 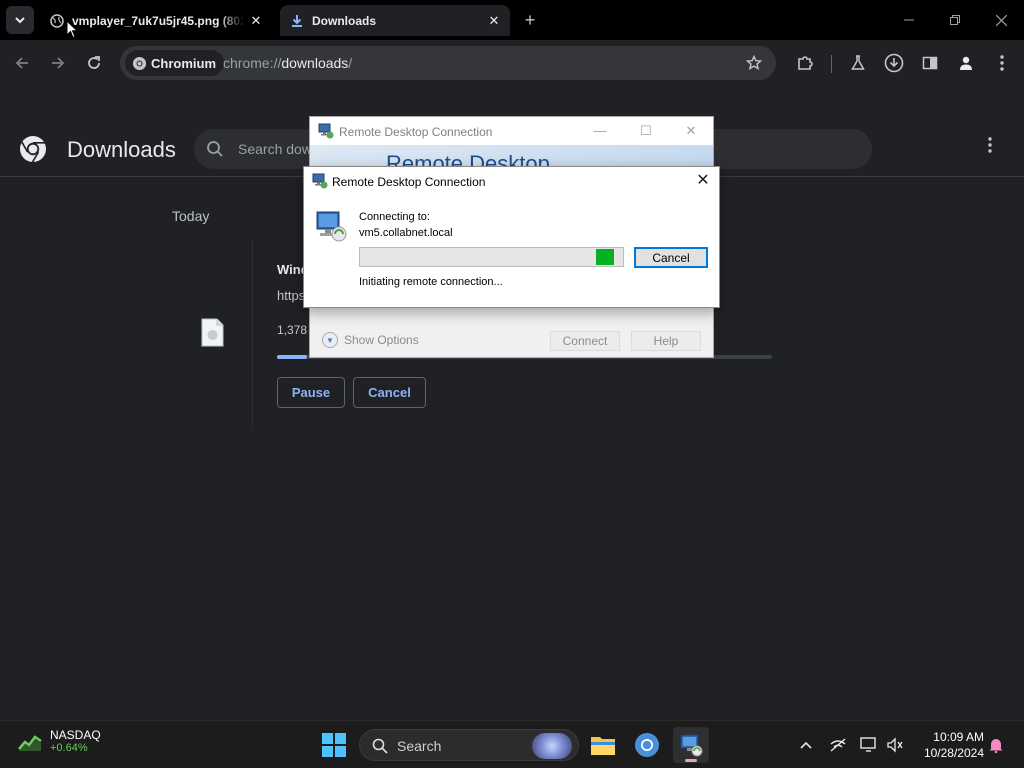 I want to click on close-icon, so click(x=1001, y=20).